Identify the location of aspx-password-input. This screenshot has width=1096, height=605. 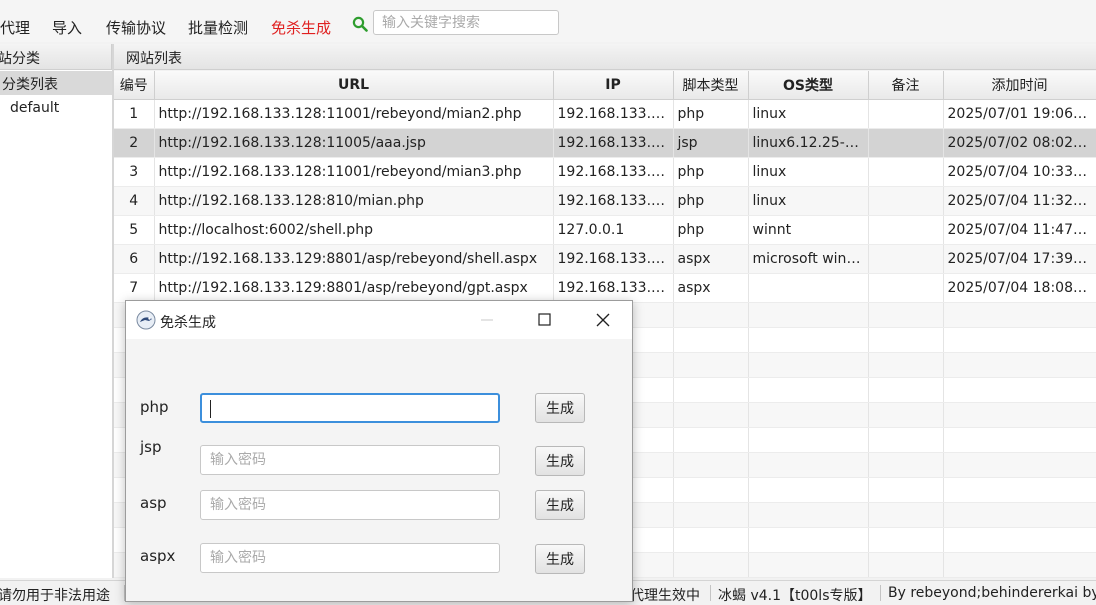
(350, 558).